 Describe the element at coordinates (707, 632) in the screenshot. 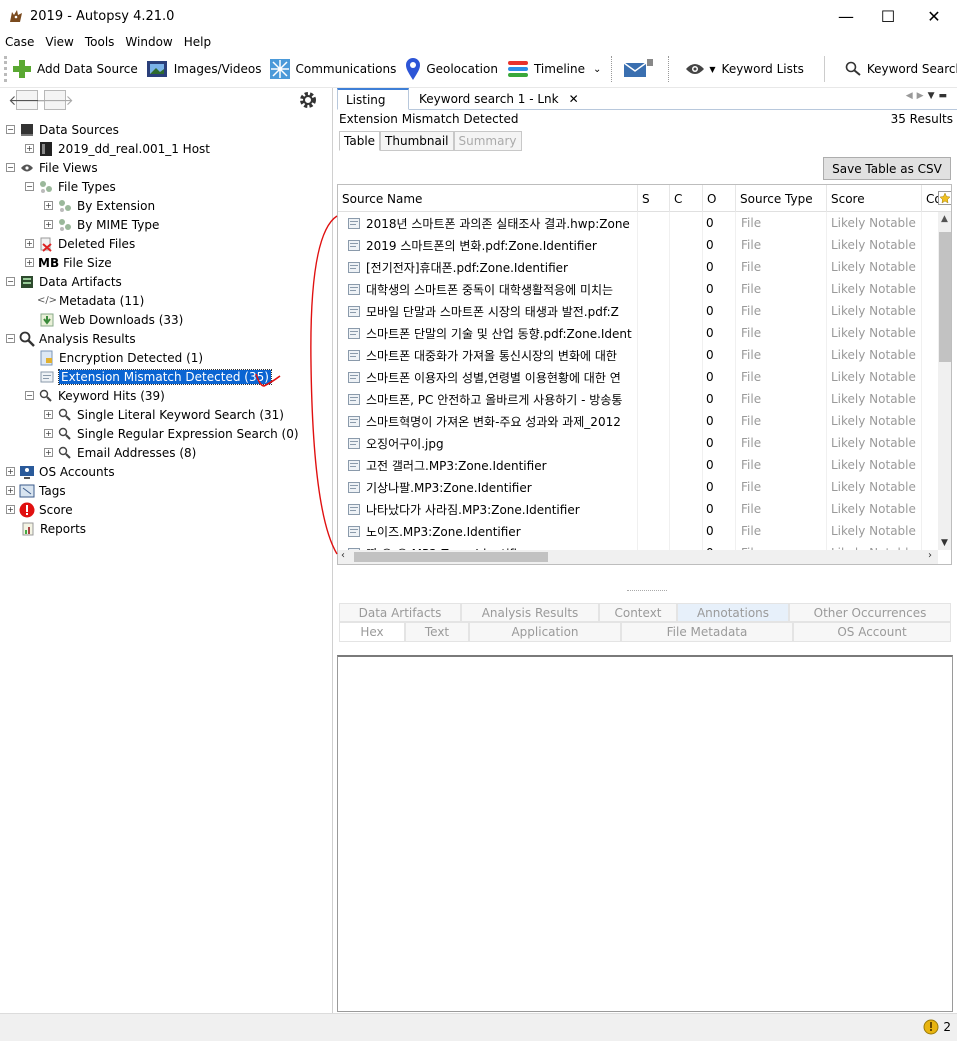

I see `tab-file-metadata: File Metadata` at that location.